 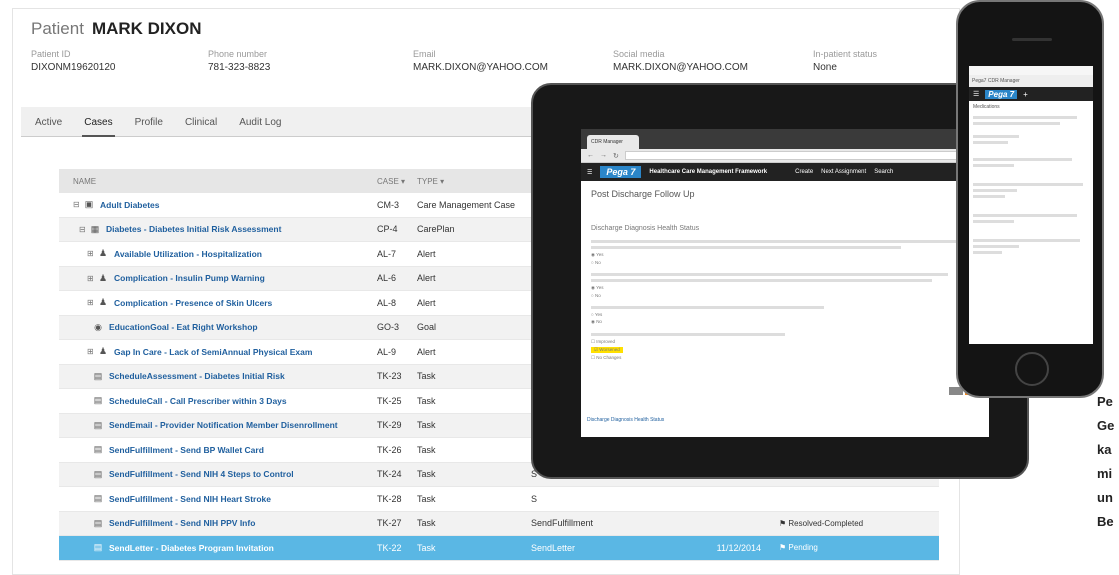 I want to click on url-bar, so click(x=803, y=155).